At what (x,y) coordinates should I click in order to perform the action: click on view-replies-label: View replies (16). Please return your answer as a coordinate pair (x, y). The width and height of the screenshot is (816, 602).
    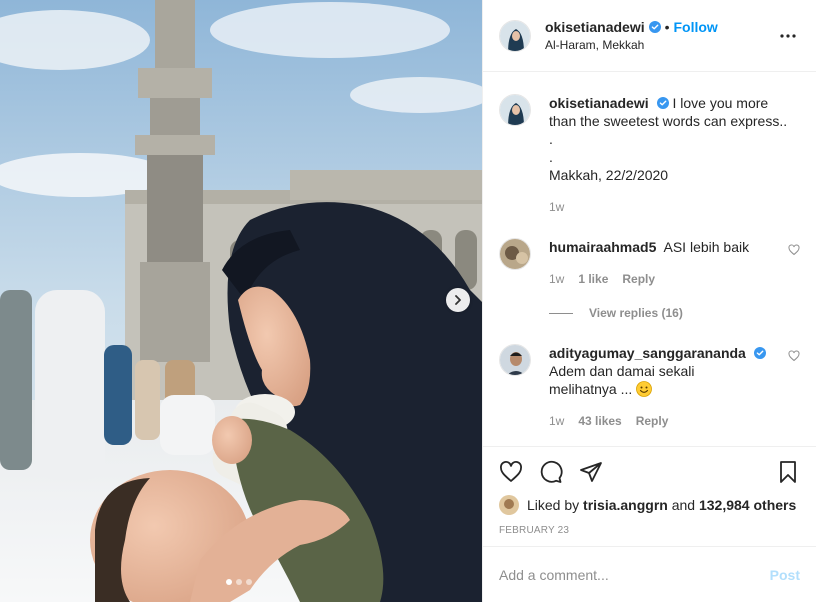
    Looking at the image, I should click on (636, 313).